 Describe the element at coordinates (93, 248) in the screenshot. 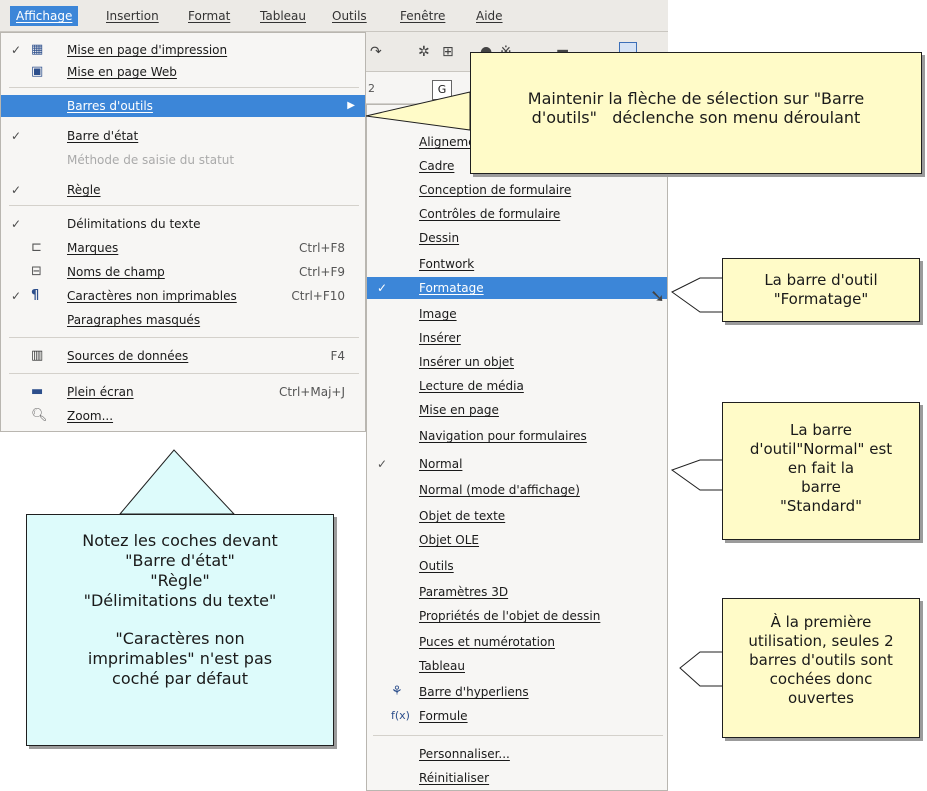

I see `menu-item-label: Marques` at that location.